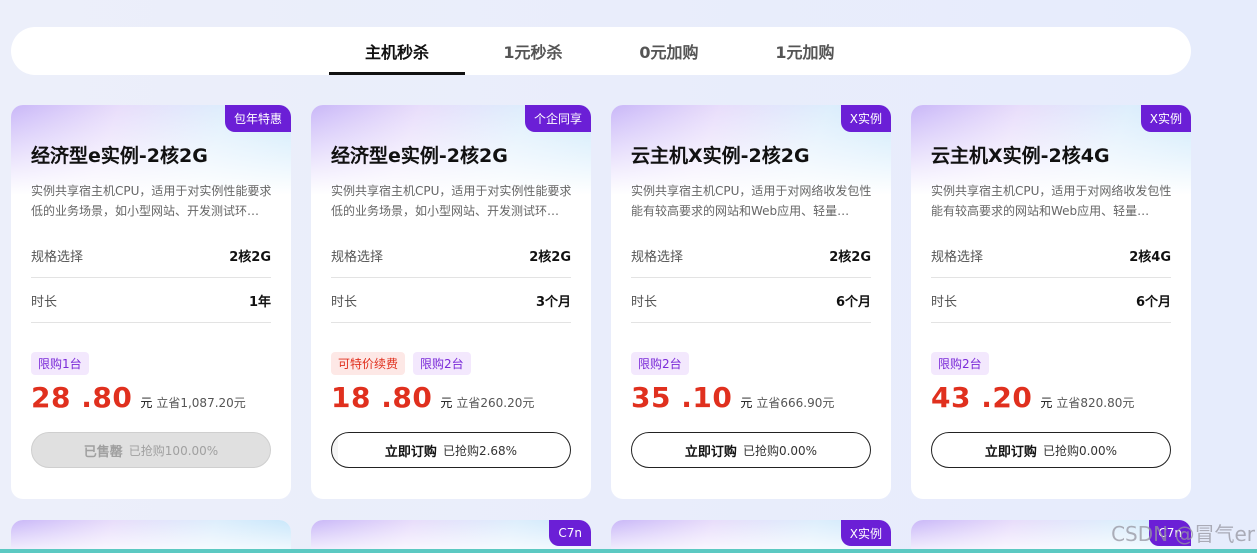  What do you see at coordinates (201, 403) in the screenshot?
I see `savings-text: 立省1,087.20元` at bounding box center [201, 403].